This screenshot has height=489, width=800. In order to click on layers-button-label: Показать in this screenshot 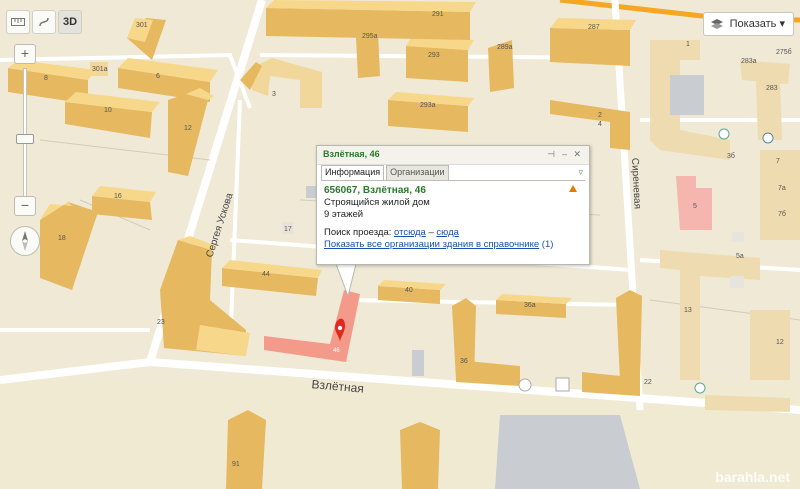, I will do `click(753, 24)`.